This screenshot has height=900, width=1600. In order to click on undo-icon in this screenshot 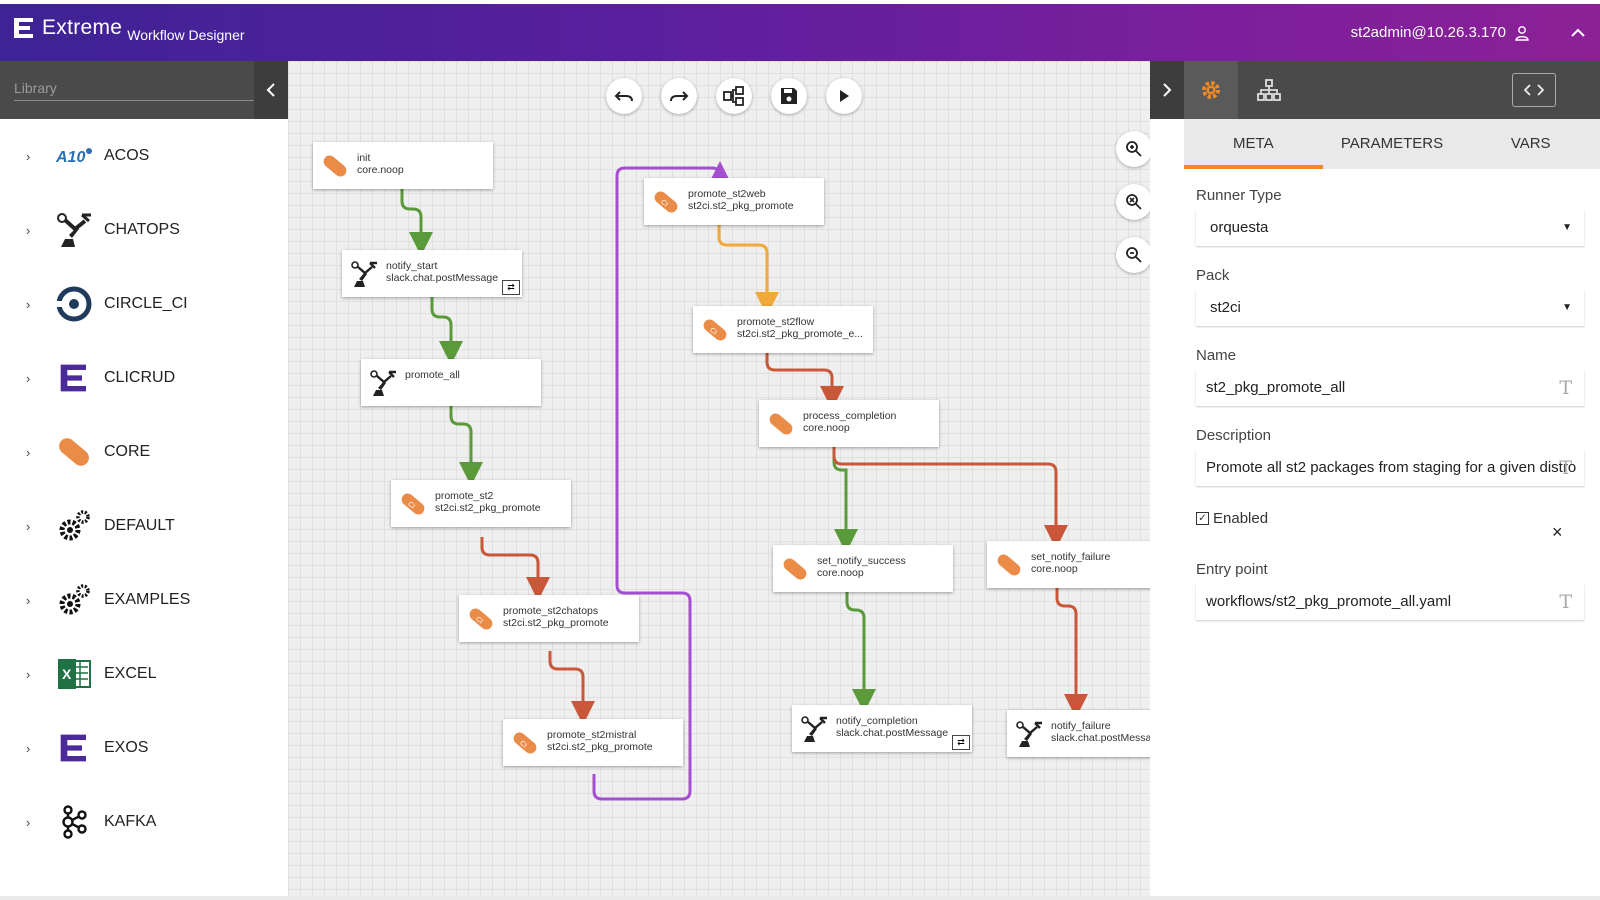, I will do `click(623, 96)`.